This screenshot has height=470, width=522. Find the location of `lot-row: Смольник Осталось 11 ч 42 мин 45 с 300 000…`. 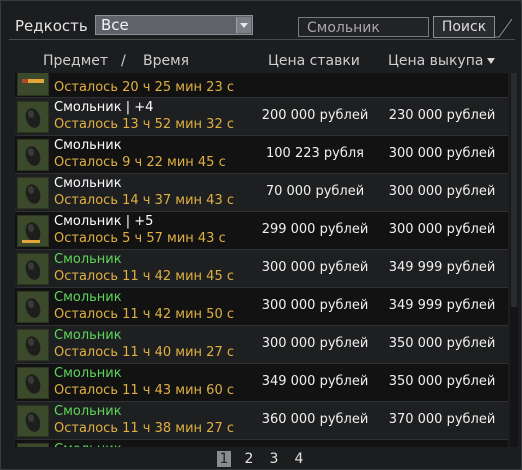

lot-row: Смольник Осталось 11 ч 42 мин 45 с 300 000… is located at coordinates (261, 269).